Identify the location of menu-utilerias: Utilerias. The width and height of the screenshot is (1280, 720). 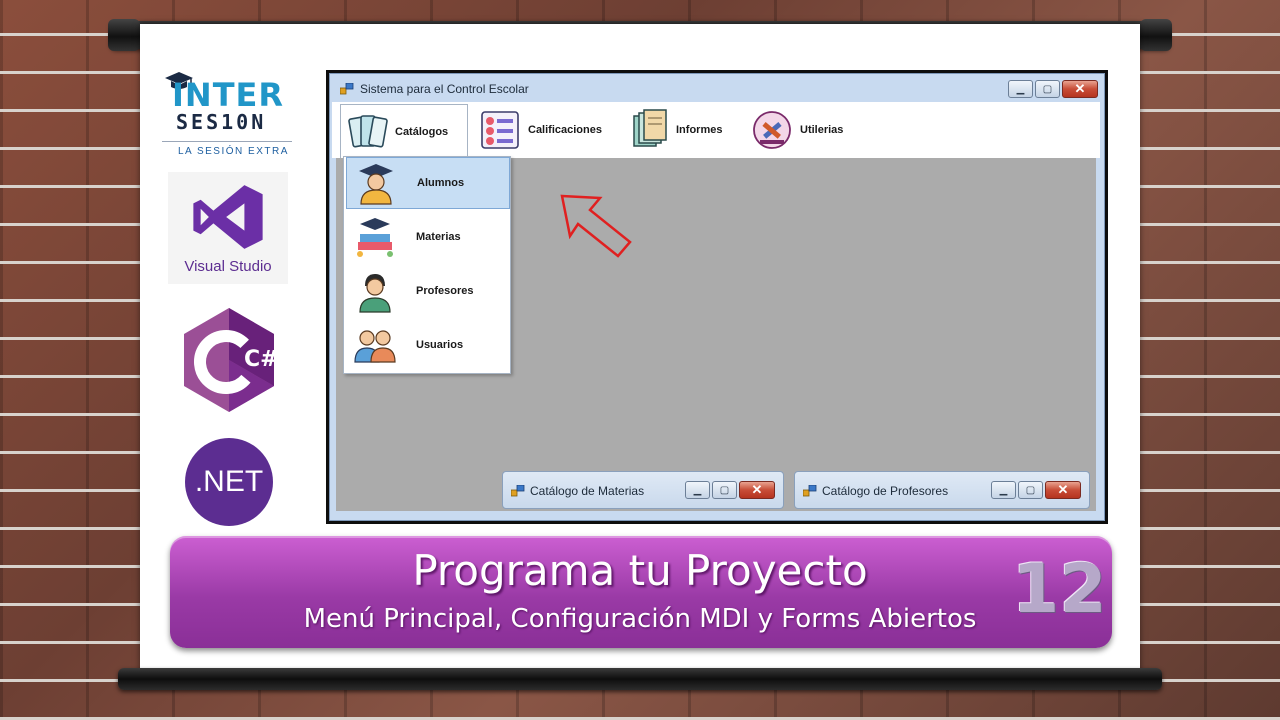
(805, 130).